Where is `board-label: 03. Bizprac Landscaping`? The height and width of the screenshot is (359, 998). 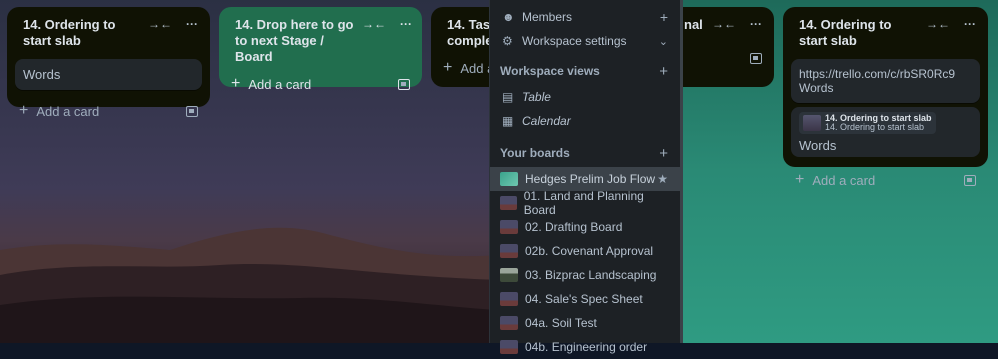
board-label: 03. Bizprac Landscaping is located at coordinates (591, 275).